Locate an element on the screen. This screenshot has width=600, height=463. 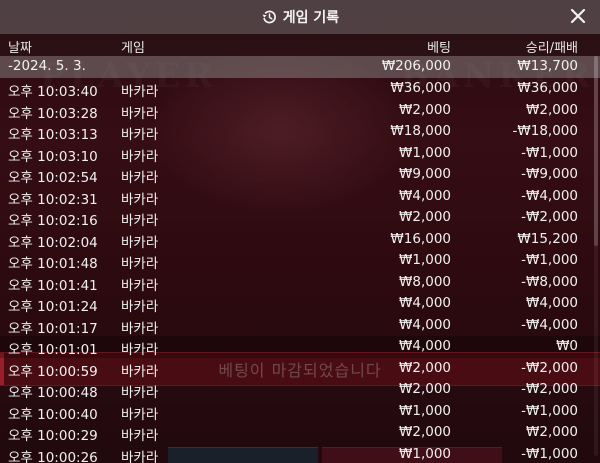
table-row: 오후 10:01:01 바카라 ₩4,000 ₩0 is located at coordinates (300, 347).